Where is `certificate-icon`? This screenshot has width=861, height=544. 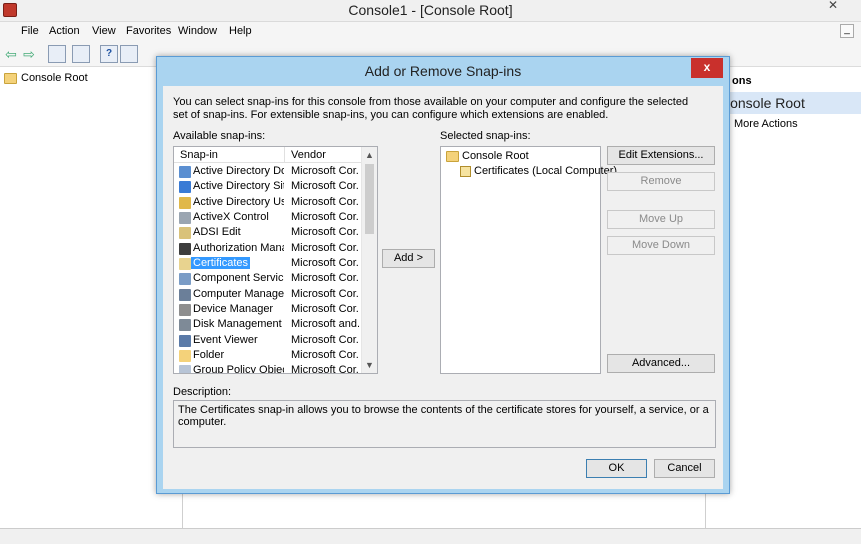 certificate-icon is located at coordinates (465, 171).